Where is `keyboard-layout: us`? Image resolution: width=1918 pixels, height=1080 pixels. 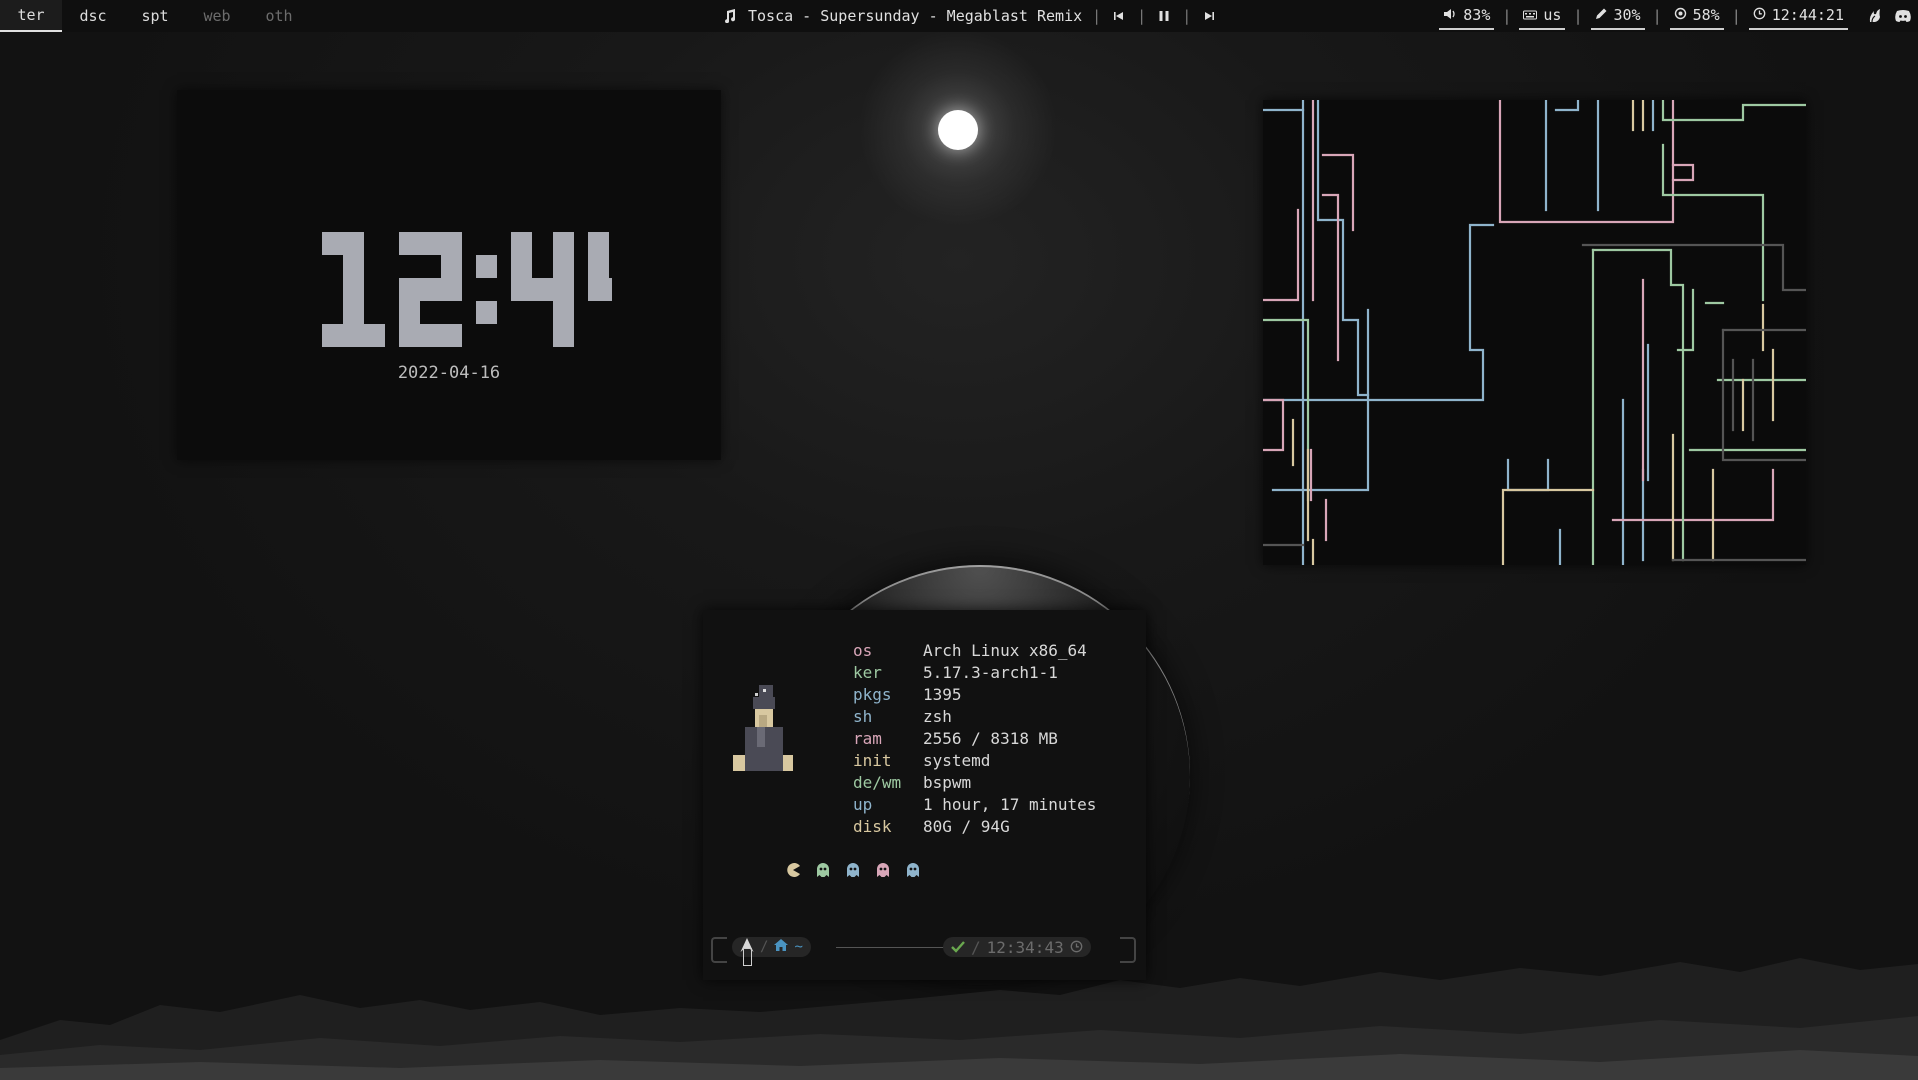
keyboard-layout: us is located at coordinates (1552, 15).